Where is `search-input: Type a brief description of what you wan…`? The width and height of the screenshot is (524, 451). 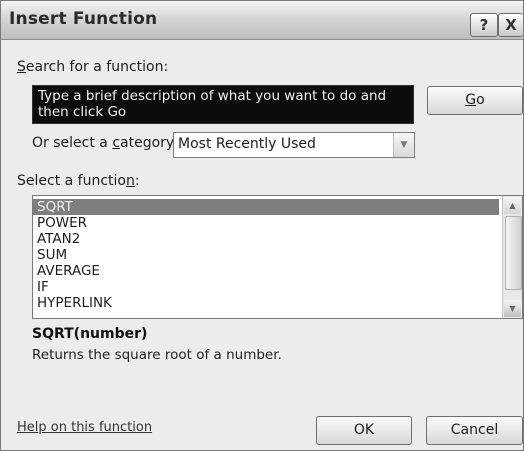
search-input: Type a brief description of what you wan… is located at coordinates (223, 104).